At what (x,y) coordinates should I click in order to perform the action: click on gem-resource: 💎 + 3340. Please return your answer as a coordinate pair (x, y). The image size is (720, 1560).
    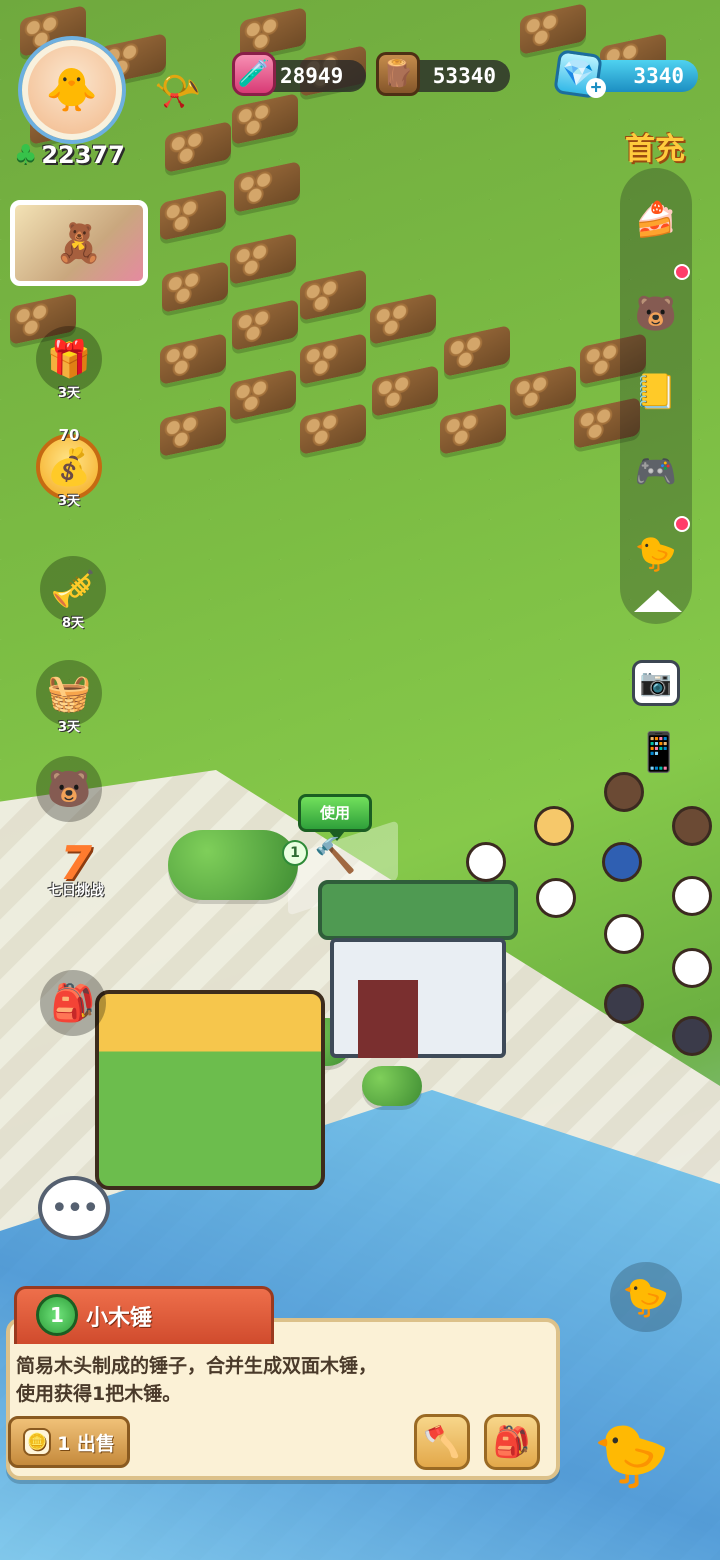
    Looking at the image, I should click on (625, 74).